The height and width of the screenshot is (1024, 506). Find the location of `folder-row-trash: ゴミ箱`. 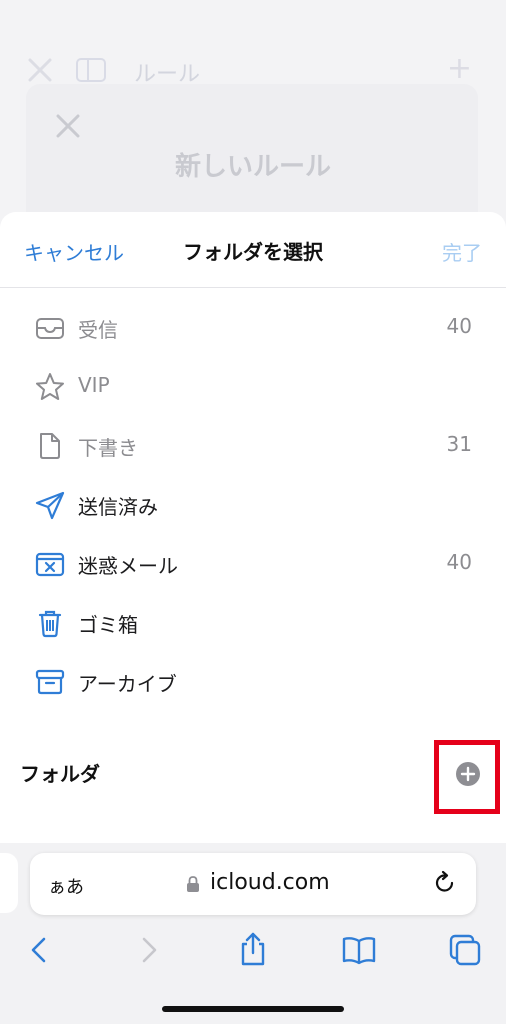

folder-row-trash: ゴミ箱 is located at coordinates (253, 623).